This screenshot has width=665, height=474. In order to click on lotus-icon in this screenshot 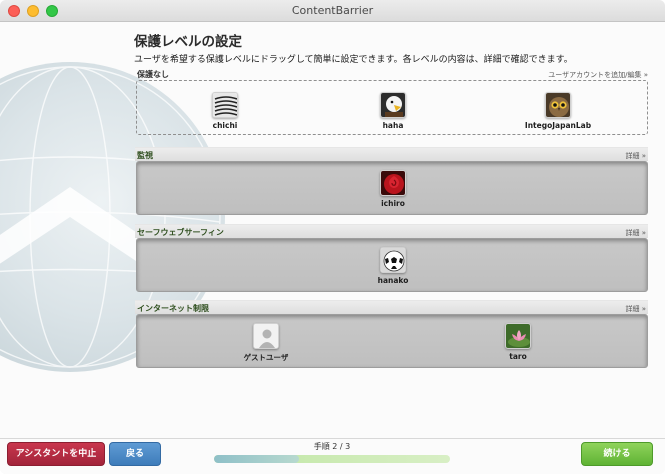, I will do `click(518, 336)`.